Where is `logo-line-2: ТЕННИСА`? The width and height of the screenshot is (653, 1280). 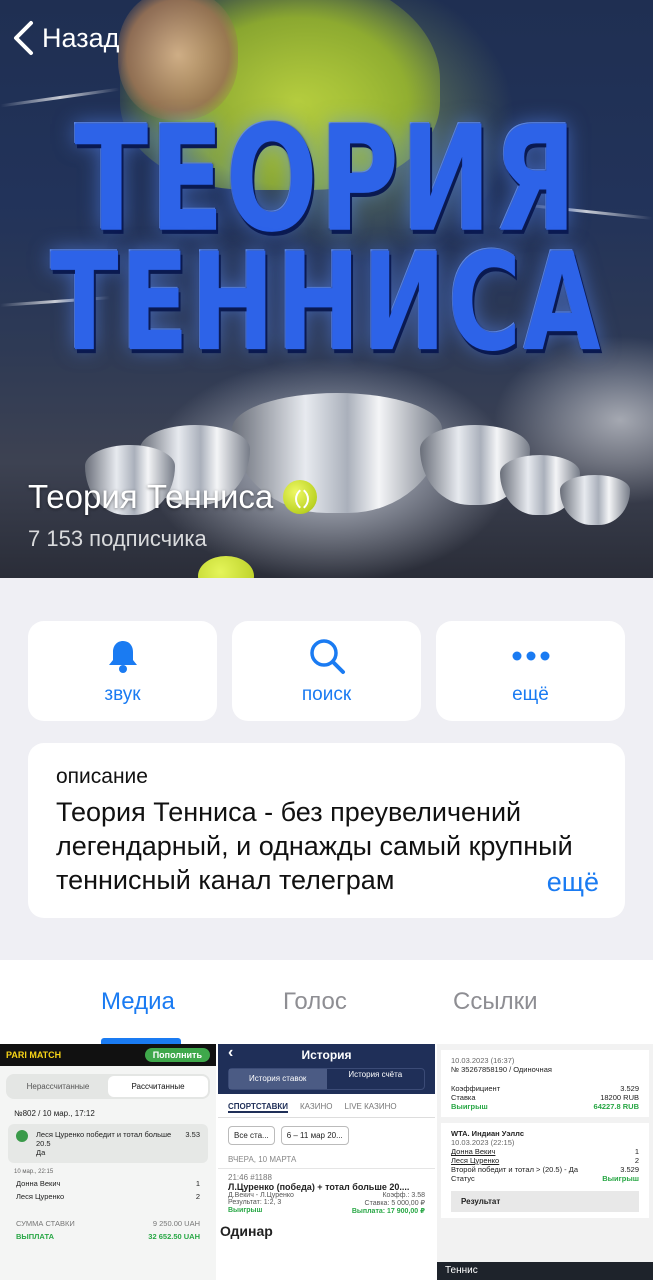 logo-line-2: ТЕННИСА is located at coordinates (326, 302).